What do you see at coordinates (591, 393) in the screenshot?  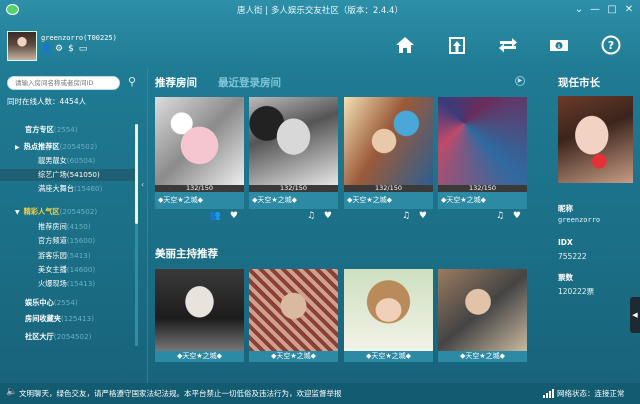 I see `network-status: 网络状态：连接正常` at bounding box center [591, 393].